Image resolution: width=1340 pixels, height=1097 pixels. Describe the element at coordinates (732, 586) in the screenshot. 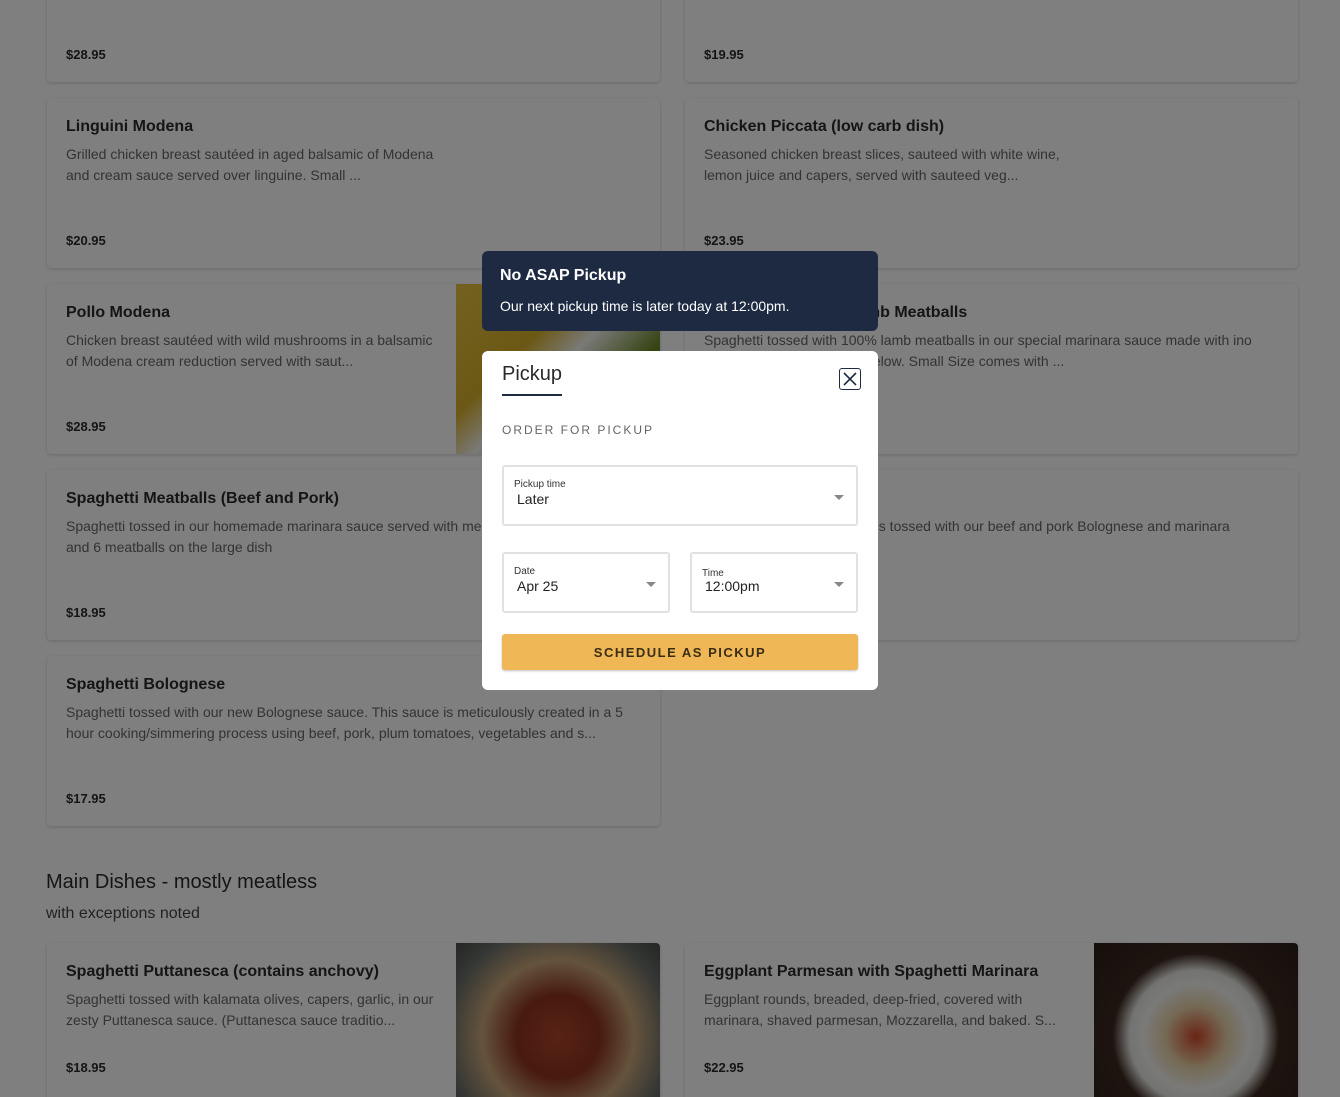

I see `time-value: 12:00pm` at that location.